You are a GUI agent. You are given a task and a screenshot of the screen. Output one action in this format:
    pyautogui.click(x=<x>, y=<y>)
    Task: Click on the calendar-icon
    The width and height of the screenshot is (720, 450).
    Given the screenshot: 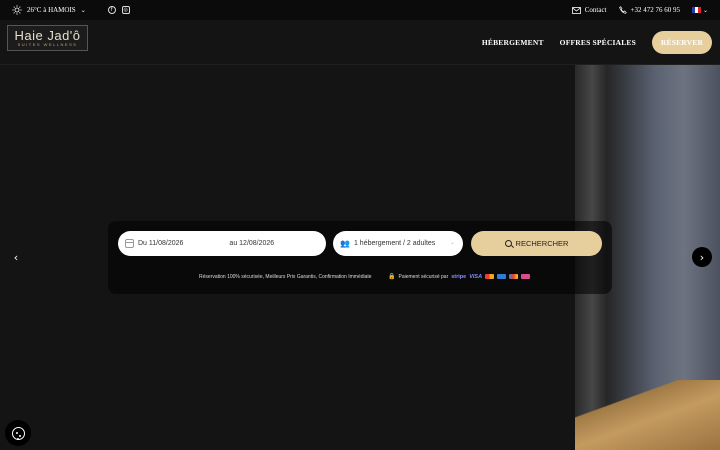 What is the action you would take?
    pyautogui.click(x=129, y=243)
    